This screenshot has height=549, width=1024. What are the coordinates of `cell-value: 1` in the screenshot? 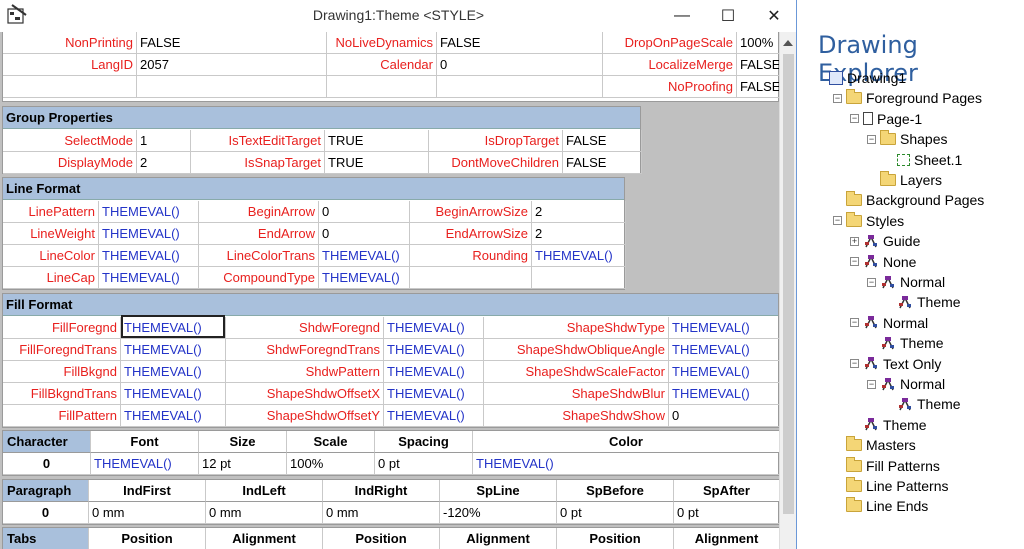 It's located at (164, 141).